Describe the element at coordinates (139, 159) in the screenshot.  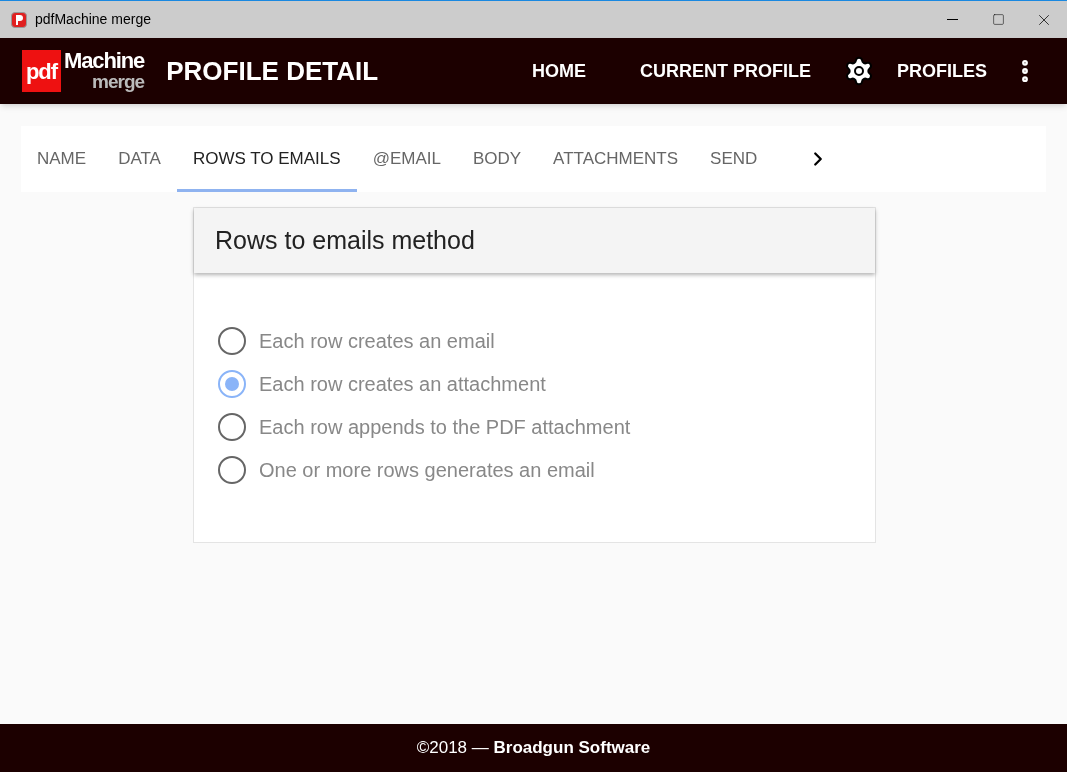
I see `tab: DATA` at that location.